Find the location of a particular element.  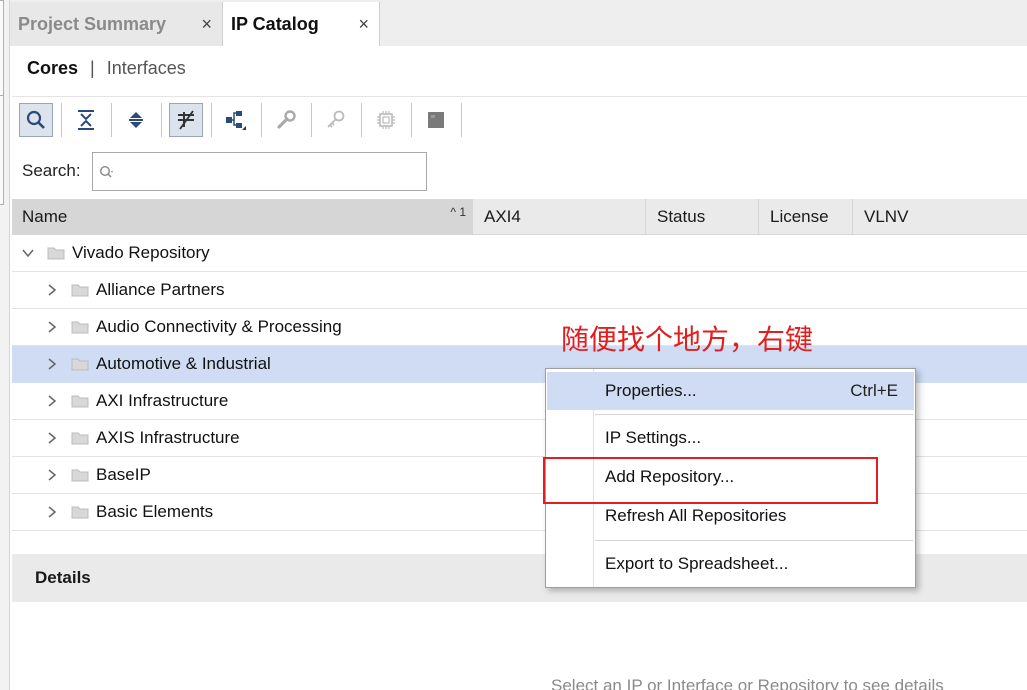

tree-row-label: Vivado Repository is located at coordinates (141, 252).